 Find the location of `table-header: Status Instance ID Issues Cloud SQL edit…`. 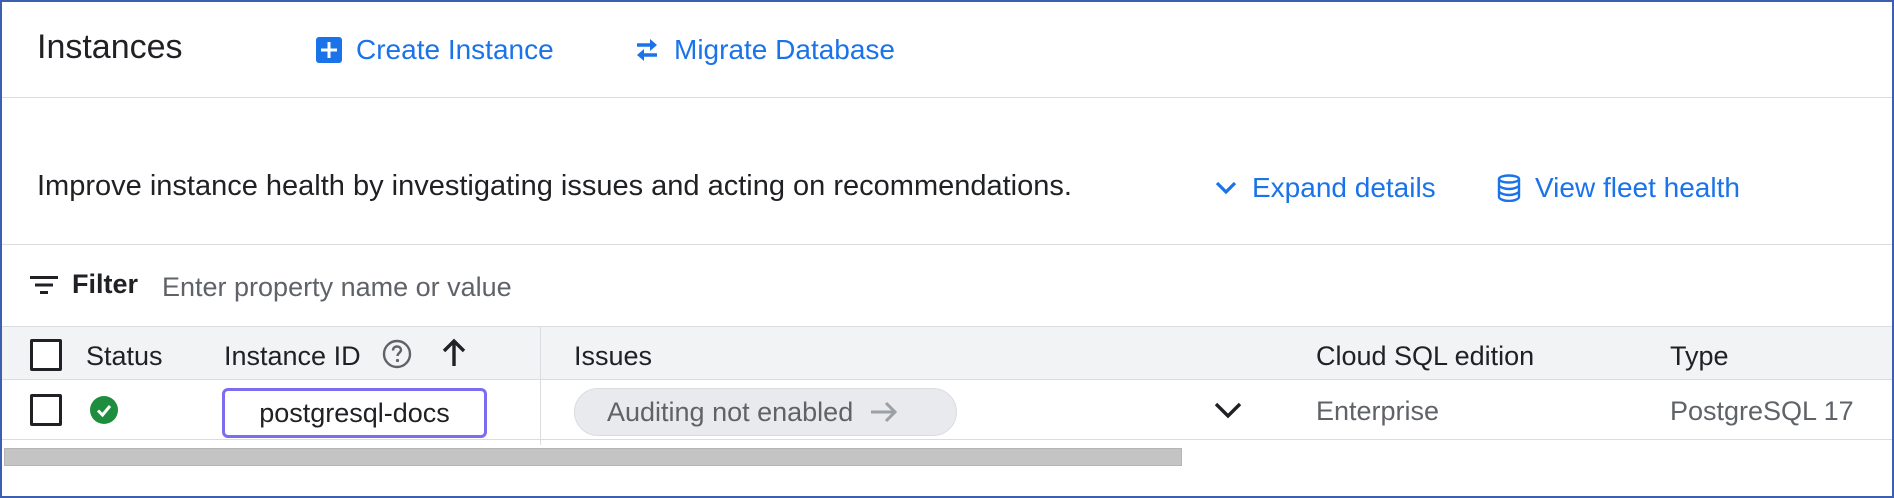

table-header: Status Instance ID Issues Cloud SQL edit… is located at coordinates (947, 353).